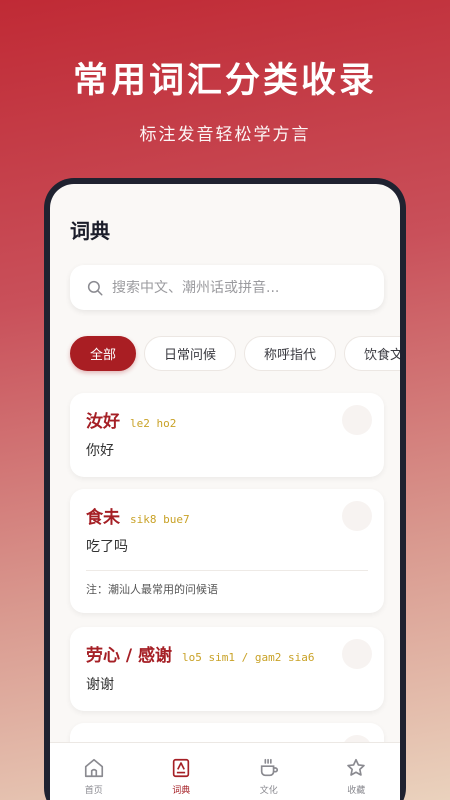  Describe the element at coordinates (160, 519) in the screenshot. I see `word-pronunciation: sik8 bue7` at that location.